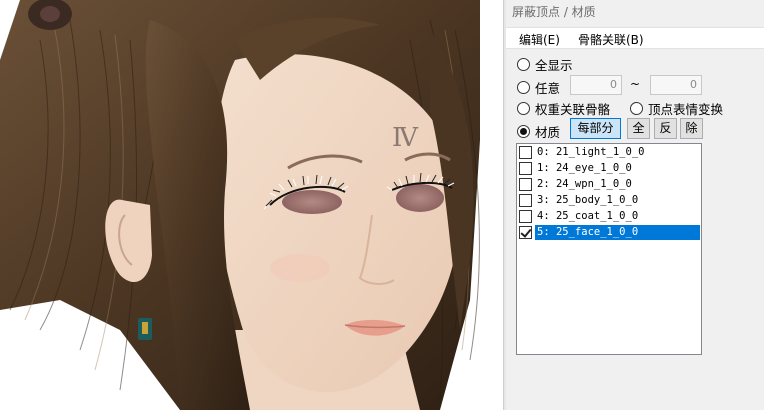 This screenshot has height=410, width=764. I want to click on radio-arbitrary-label: 任意, so click(548, 88).